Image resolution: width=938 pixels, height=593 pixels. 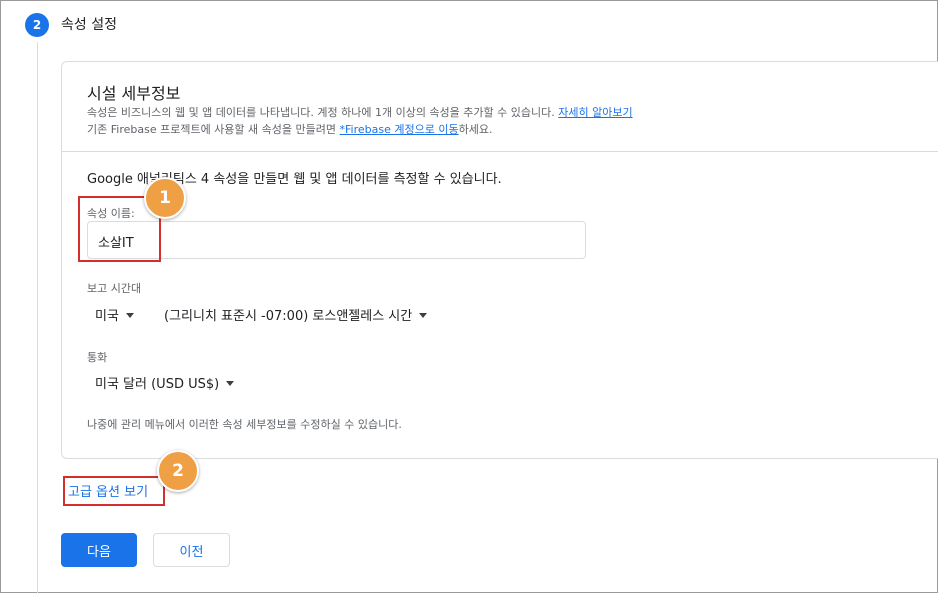 I want to click on timezone-country-select: 미국, so click(x=114, y=314).